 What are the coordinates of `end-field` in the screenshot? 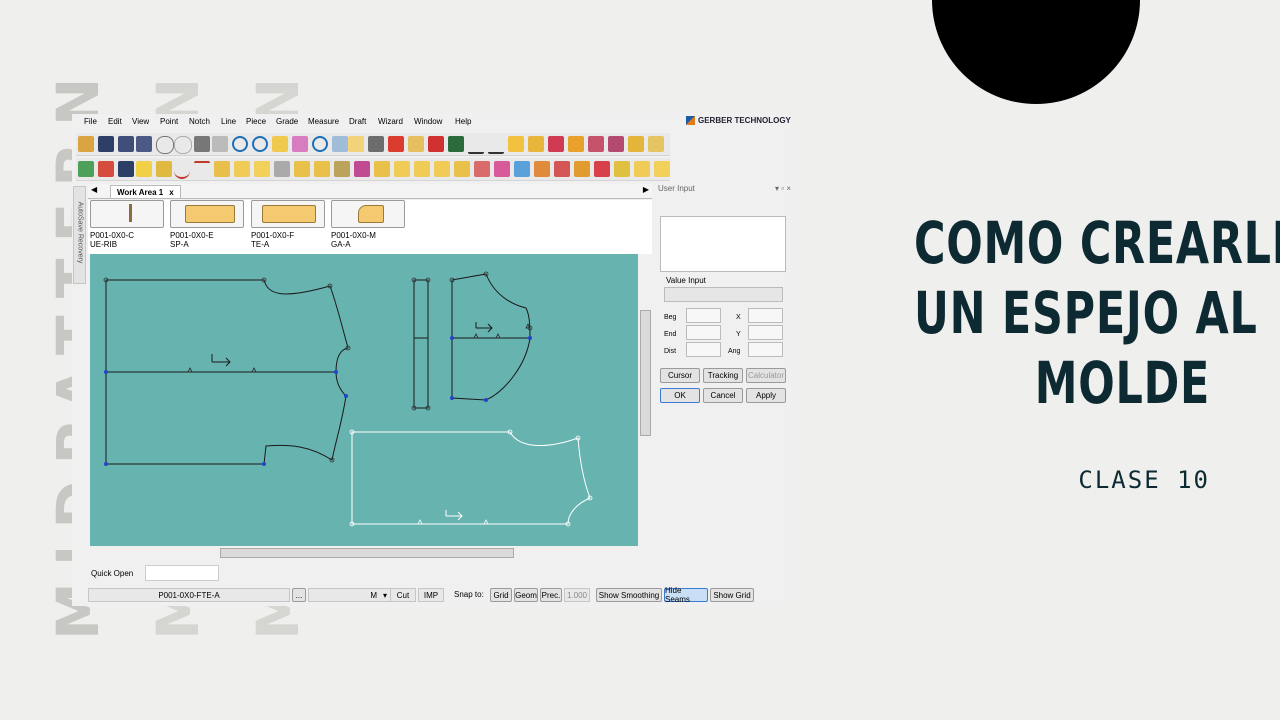 It's located at (703, 332).